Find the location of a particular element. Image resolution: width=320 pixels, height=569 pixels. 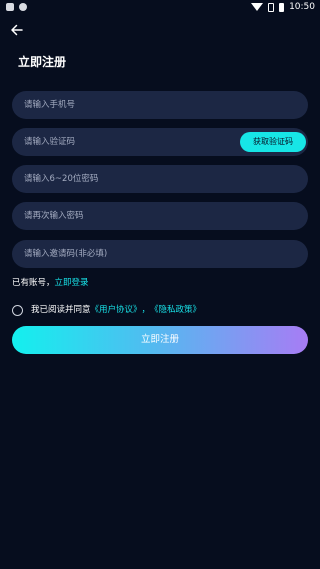

login-link: 立即登录 is located at coordinates (72, 283).